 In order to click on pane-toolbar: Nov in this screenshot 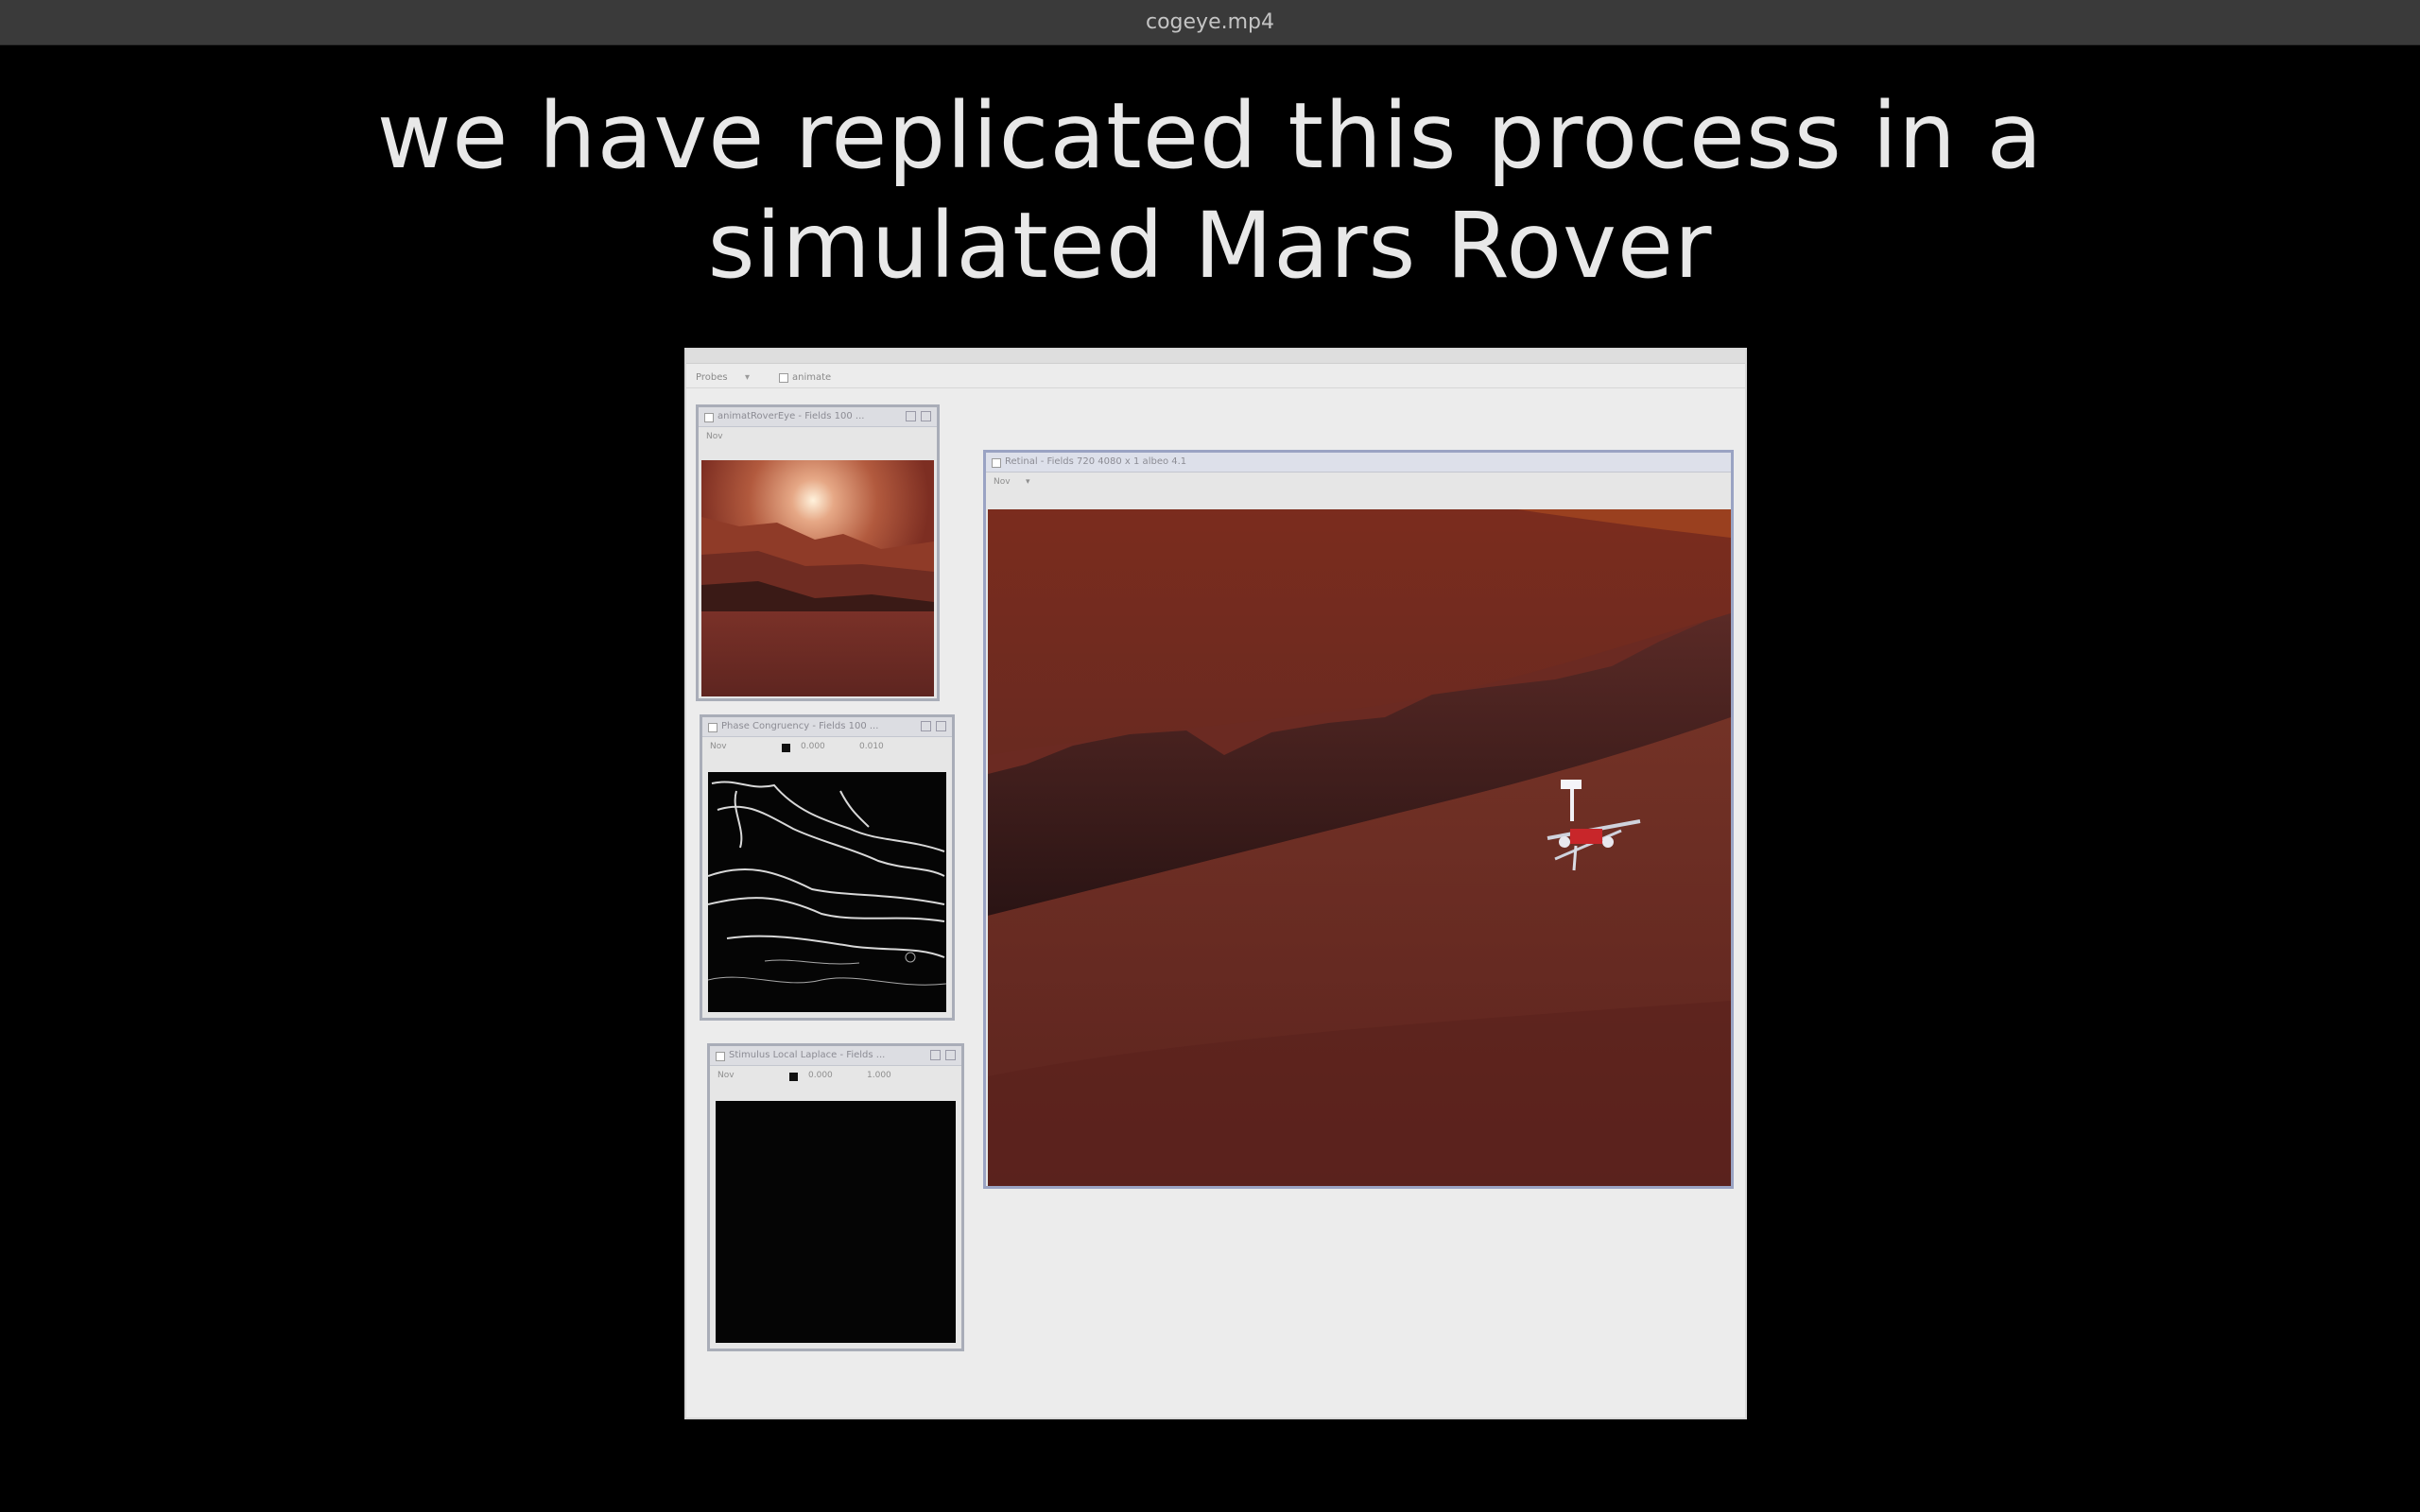, I will do `click(818, 437)`.